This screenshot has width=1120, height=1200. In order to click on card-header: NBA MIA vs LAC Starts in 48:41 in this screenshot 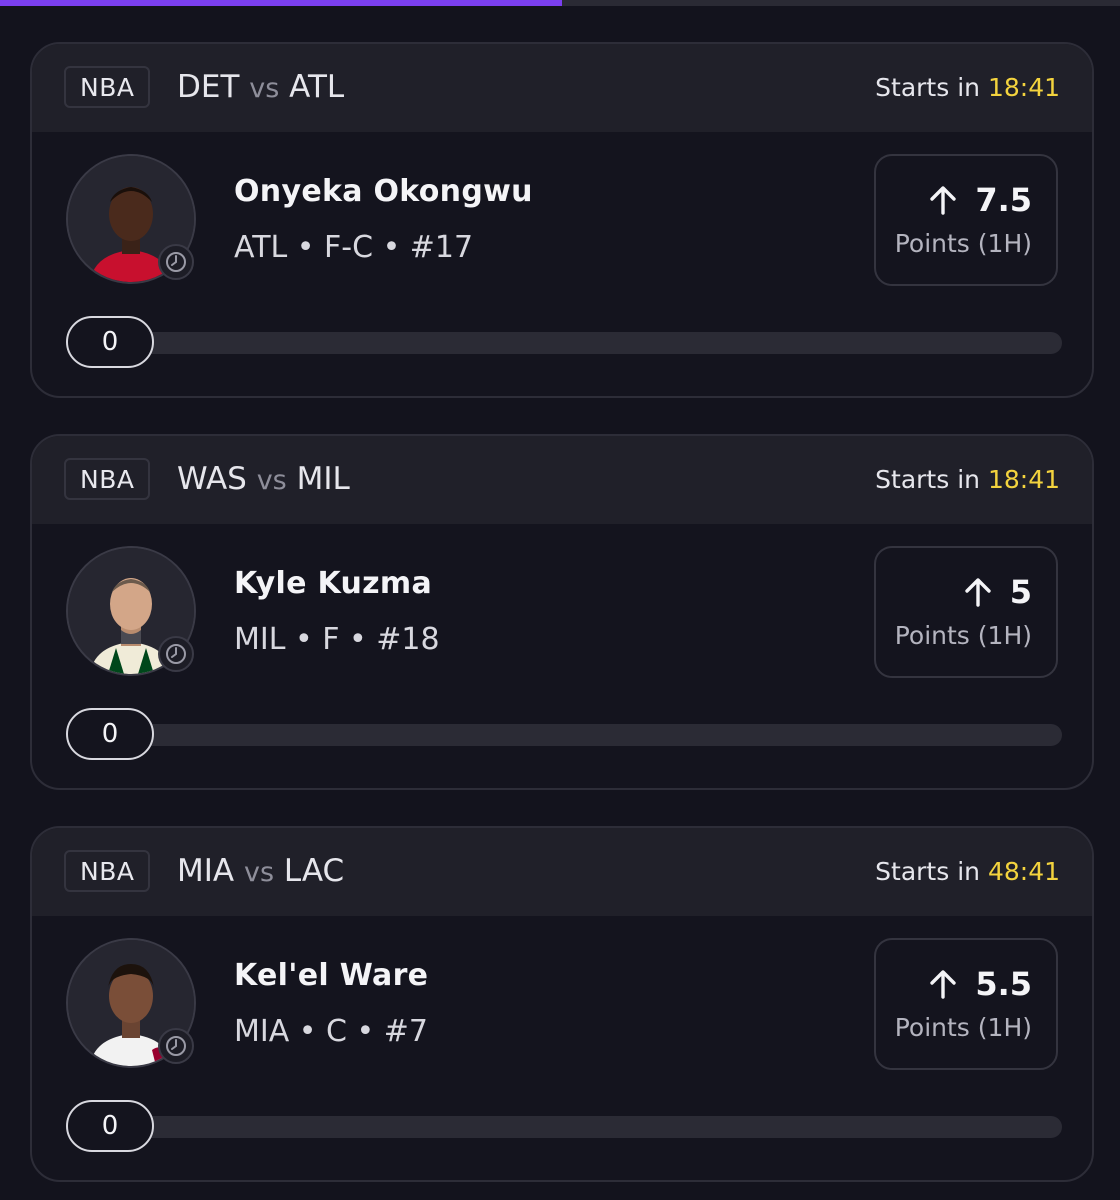, I will do `click(562, 872)`.